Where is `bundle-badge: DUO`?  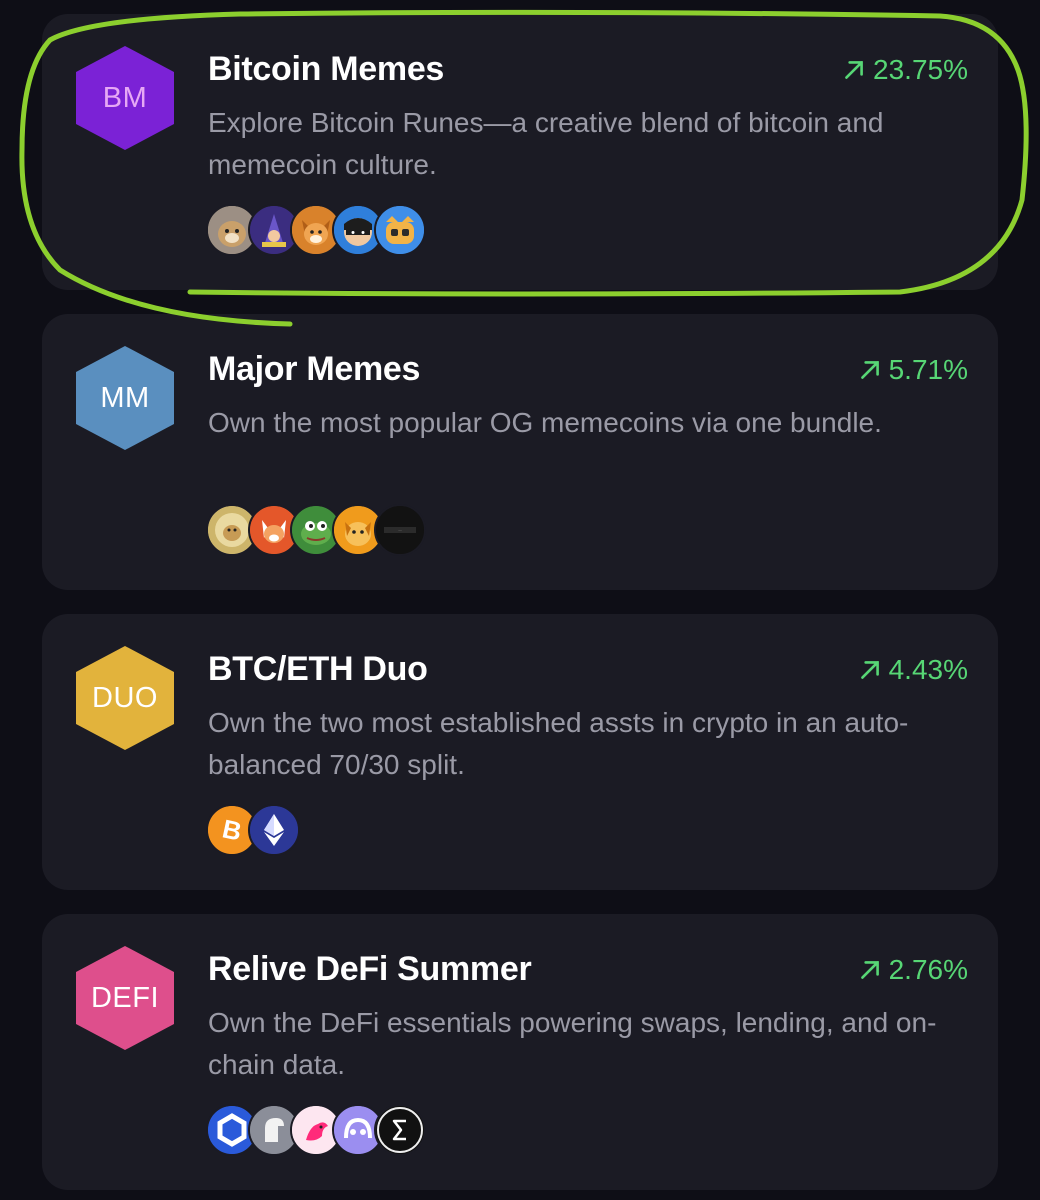
bundle-badge: DUO is located at coordinates (125, 698).